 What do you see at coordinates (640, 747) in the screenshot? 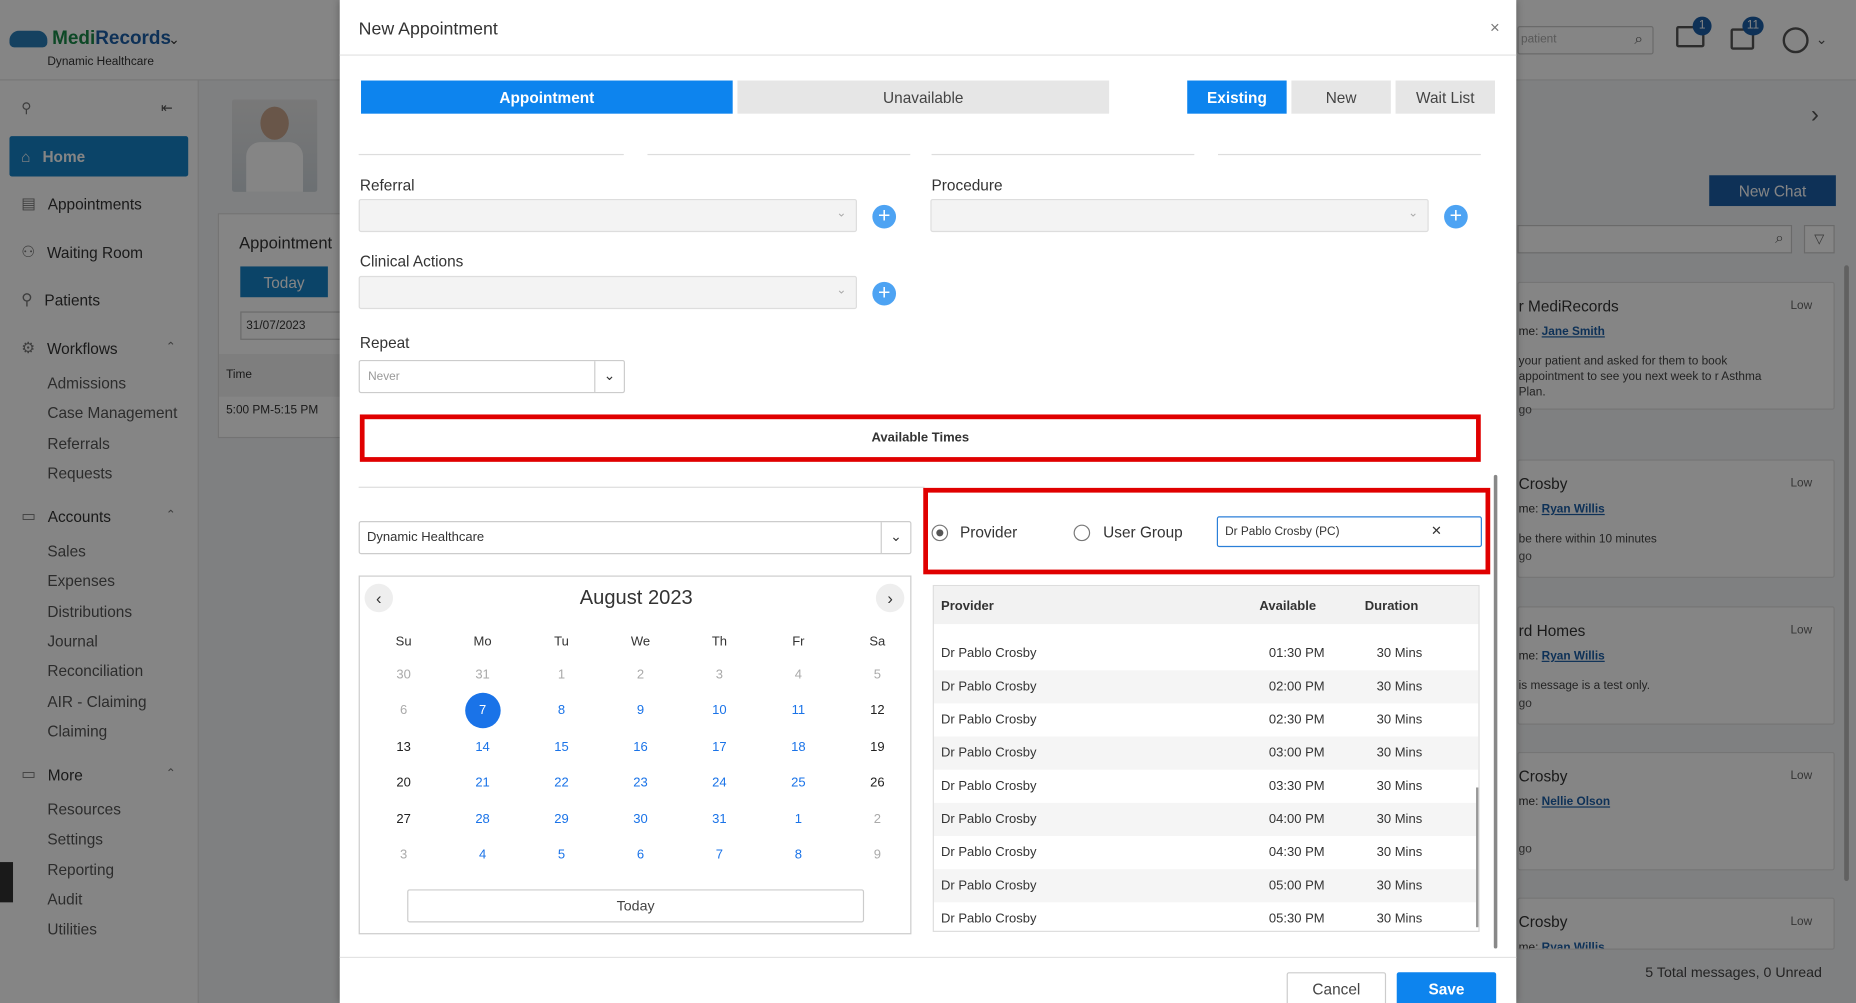
I see `calendar-day: 16` at bounding box center [640, 747].